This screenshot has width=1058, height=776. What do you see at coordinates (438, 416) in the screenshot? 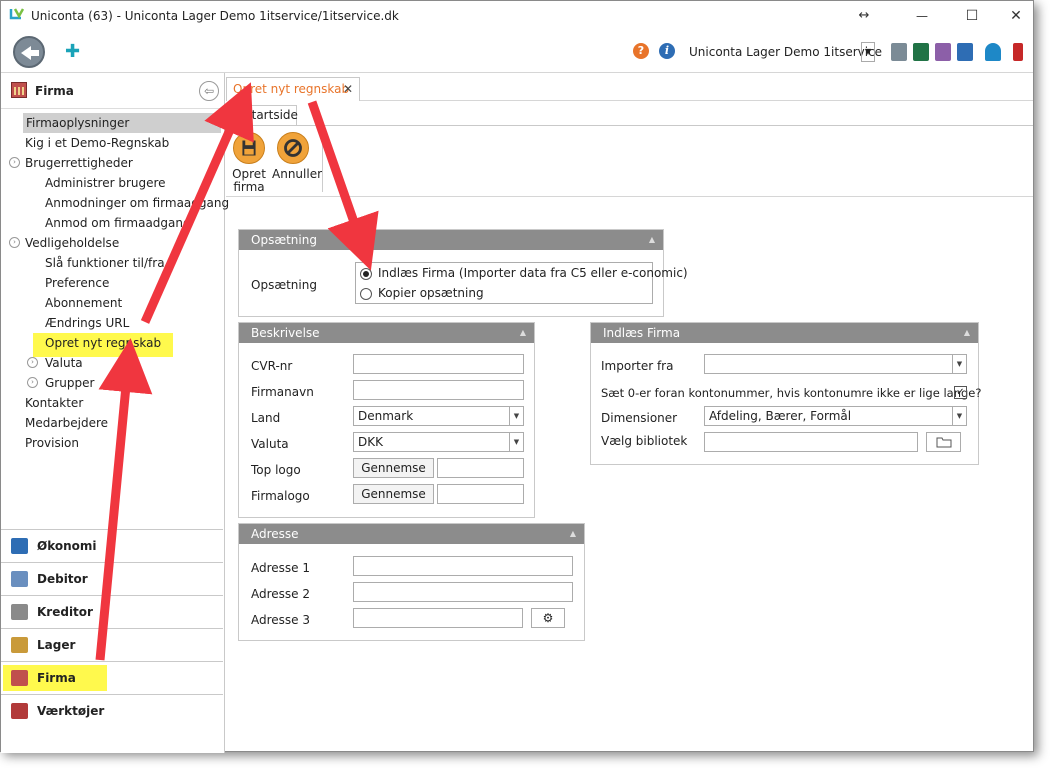
I see `land-select: Denmark ▼` at bounding box center [438, 416].